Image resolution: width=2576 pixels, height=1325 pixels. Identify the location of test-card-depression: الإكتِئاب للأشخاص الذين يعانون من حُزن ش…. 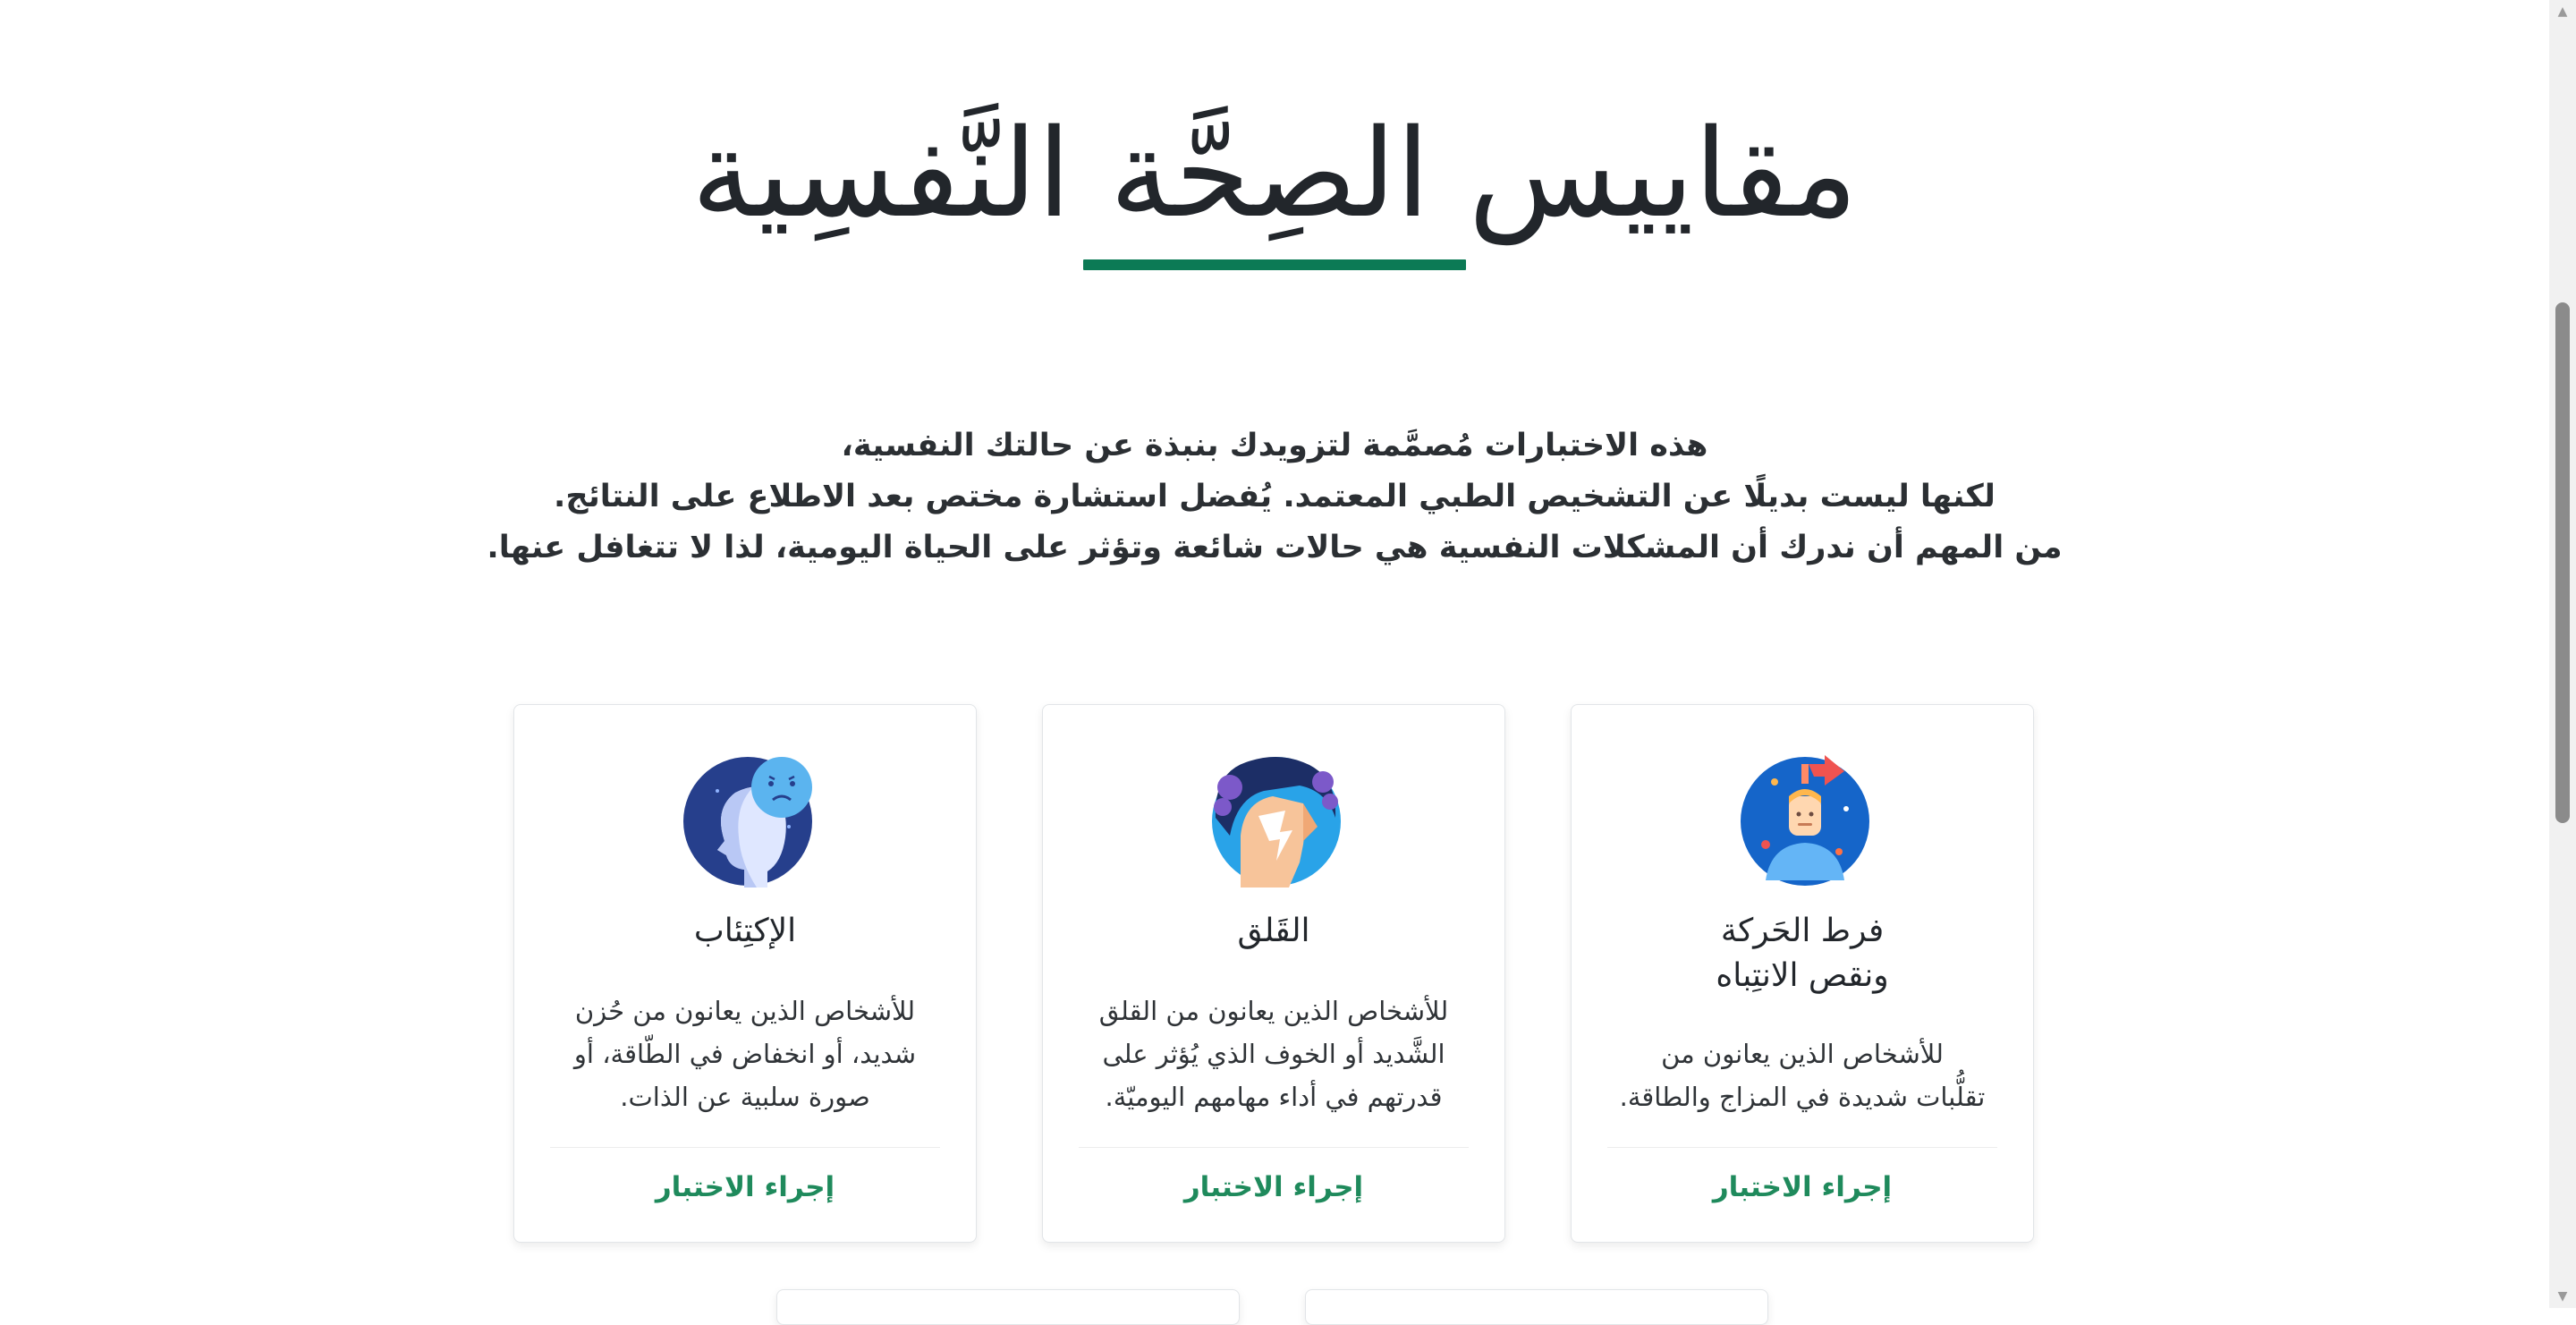
(745, 973).